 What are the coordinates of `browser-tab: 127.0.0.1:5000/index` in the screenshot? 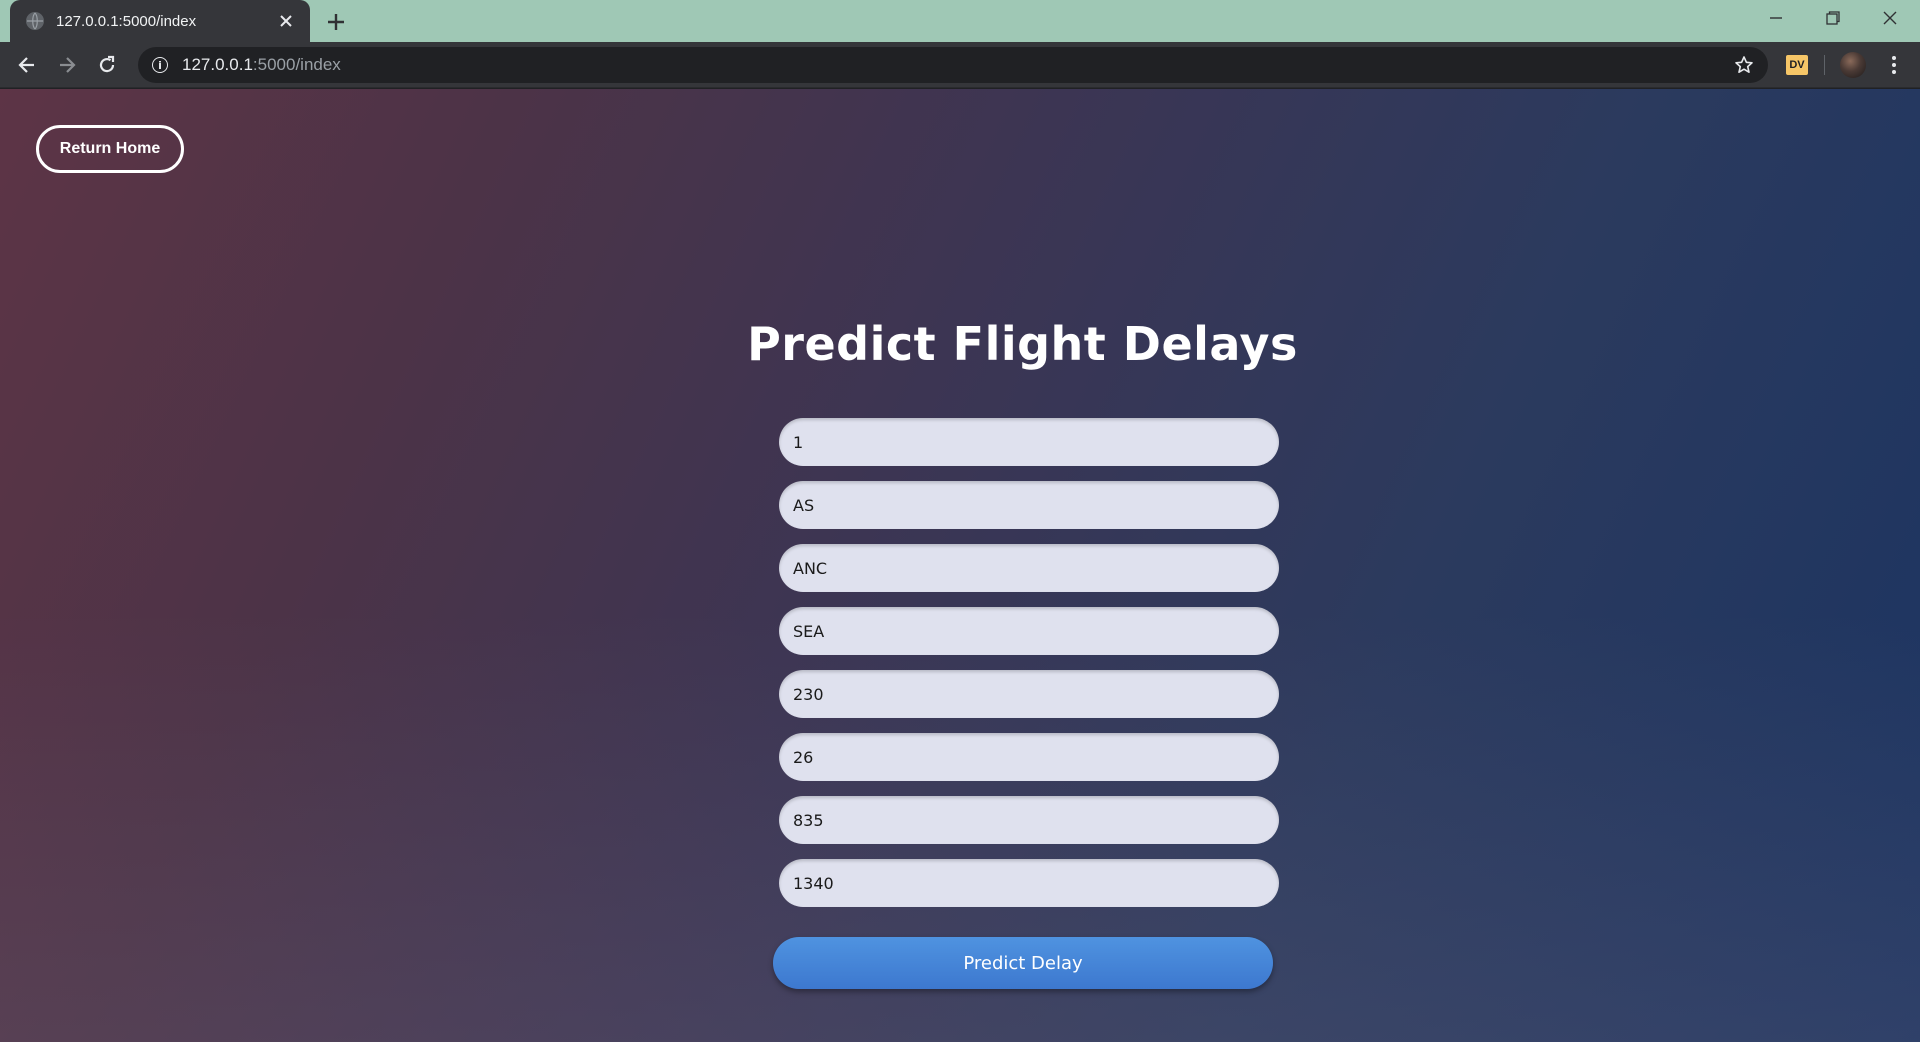 It's located at (160, 21).